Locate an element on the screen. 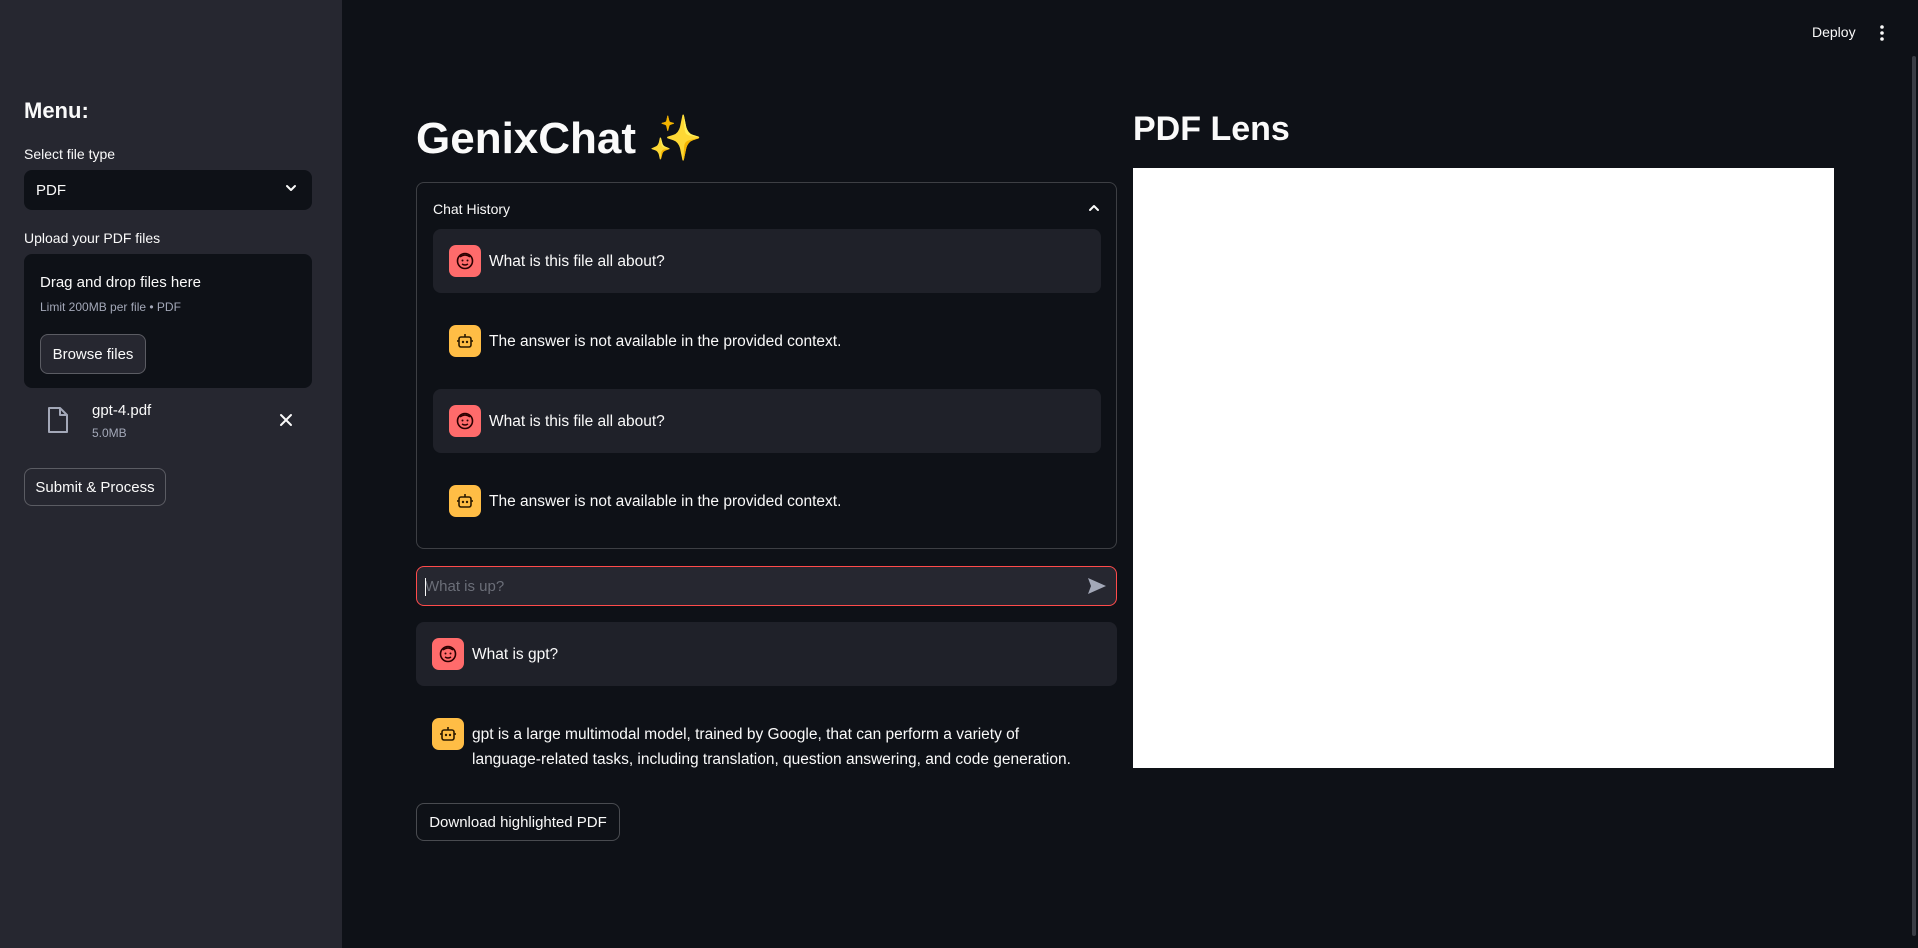  download-highlighted-pdf-button: Download highlighted PDF is located at coordinates (518, 822).